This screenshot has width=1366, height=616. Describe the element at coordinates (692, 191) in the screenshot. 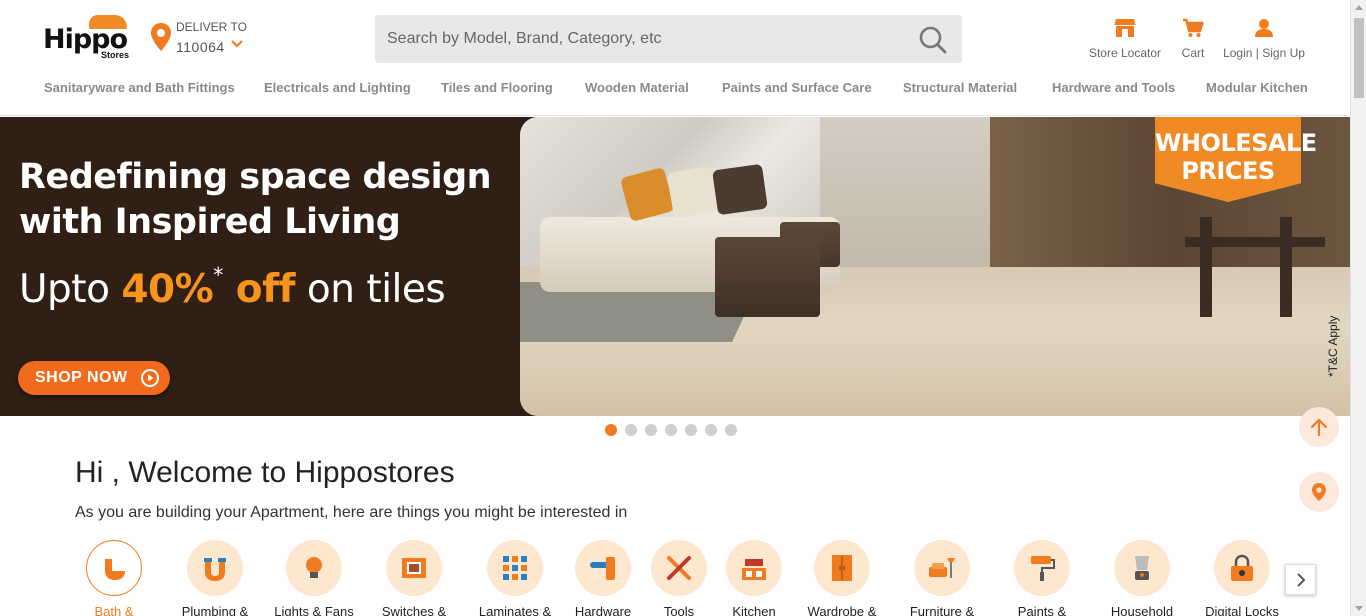

I see `pillow-cream` at that location.